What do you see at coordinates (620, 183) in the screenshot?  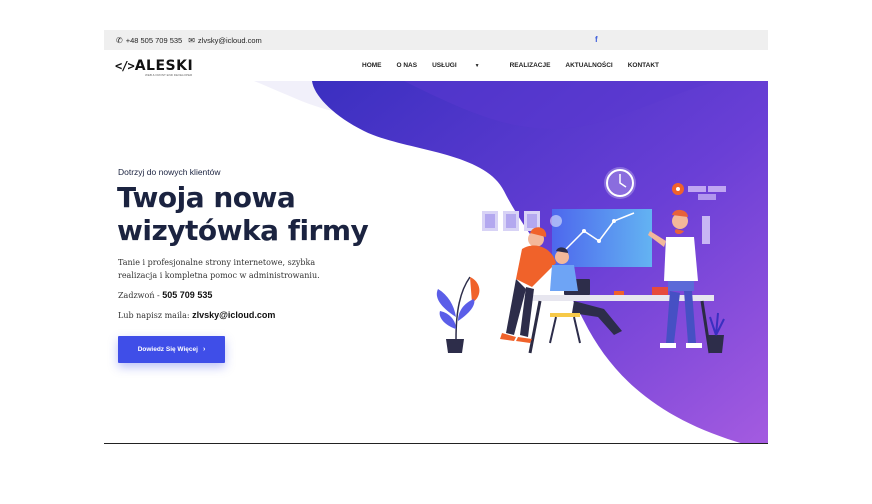 I see `clock-icon` at bounding box center [620, 183].